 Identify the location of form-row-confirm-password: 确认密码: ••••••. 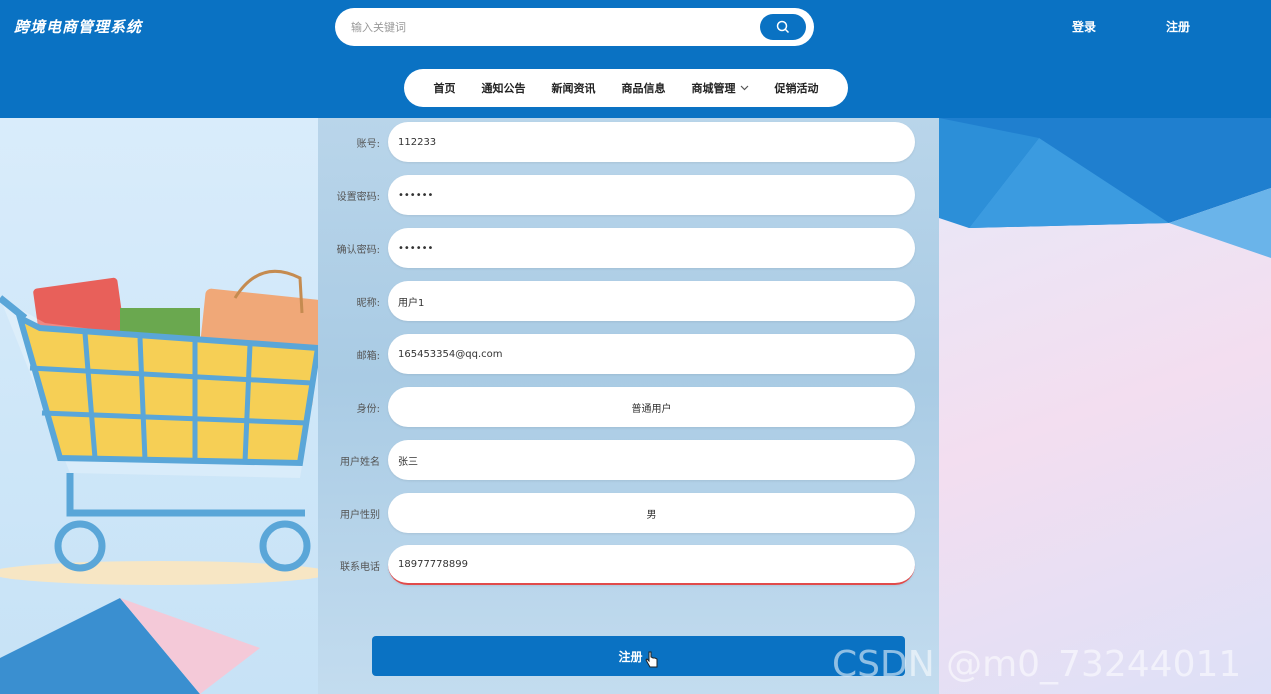
(628, 248).